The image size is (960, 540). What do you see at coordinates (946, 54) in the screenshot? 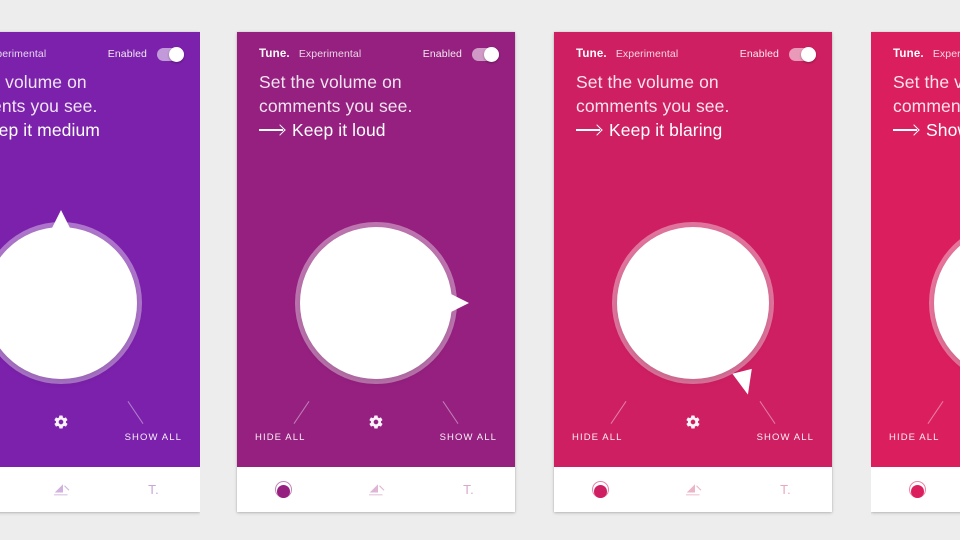
I see `experimental-badge: Experim` at bounding box center [946, 54].